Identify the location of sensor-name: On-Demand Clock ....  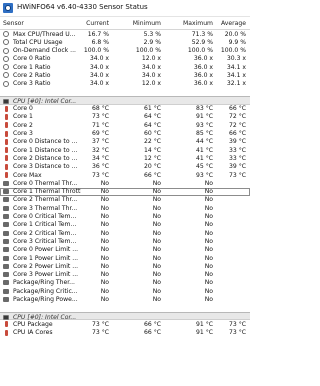
(44, 51).